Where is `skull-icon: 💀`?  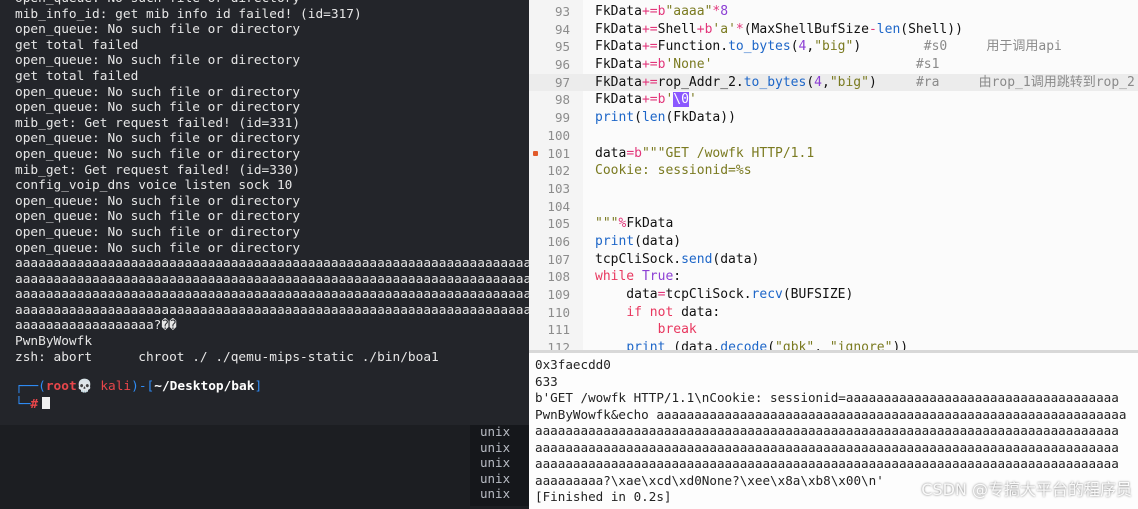
skull-icon: 💀 is located at coordinates (84, 387).